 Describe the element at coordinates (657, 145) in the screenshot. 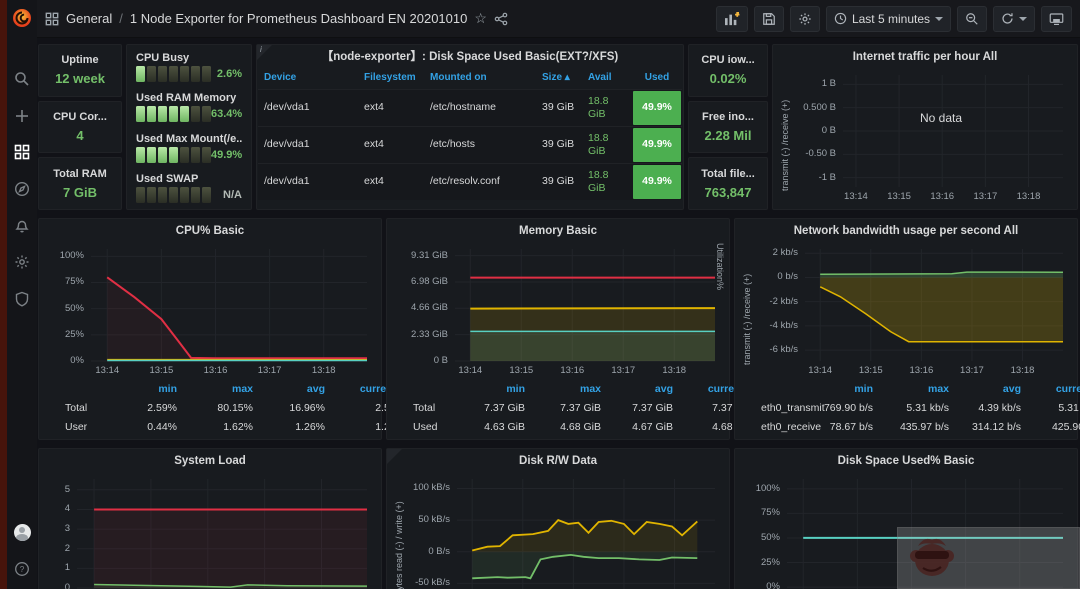

I see `table-cell: 49.9%` at that location.